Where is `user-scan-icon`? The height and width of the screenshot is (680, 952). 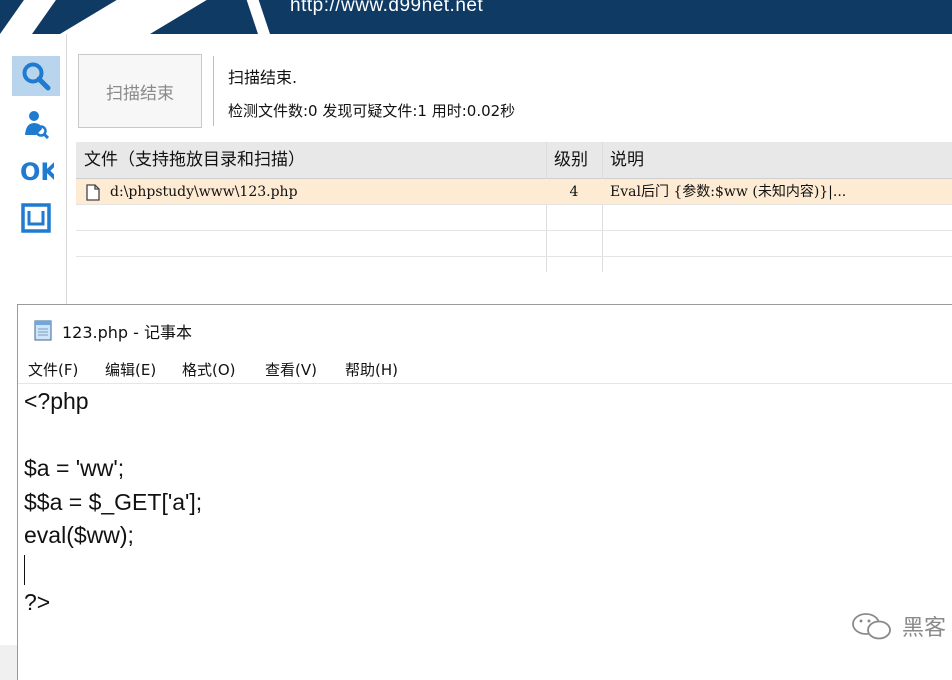
user-scan-icon is located at coordinates (37, 125).